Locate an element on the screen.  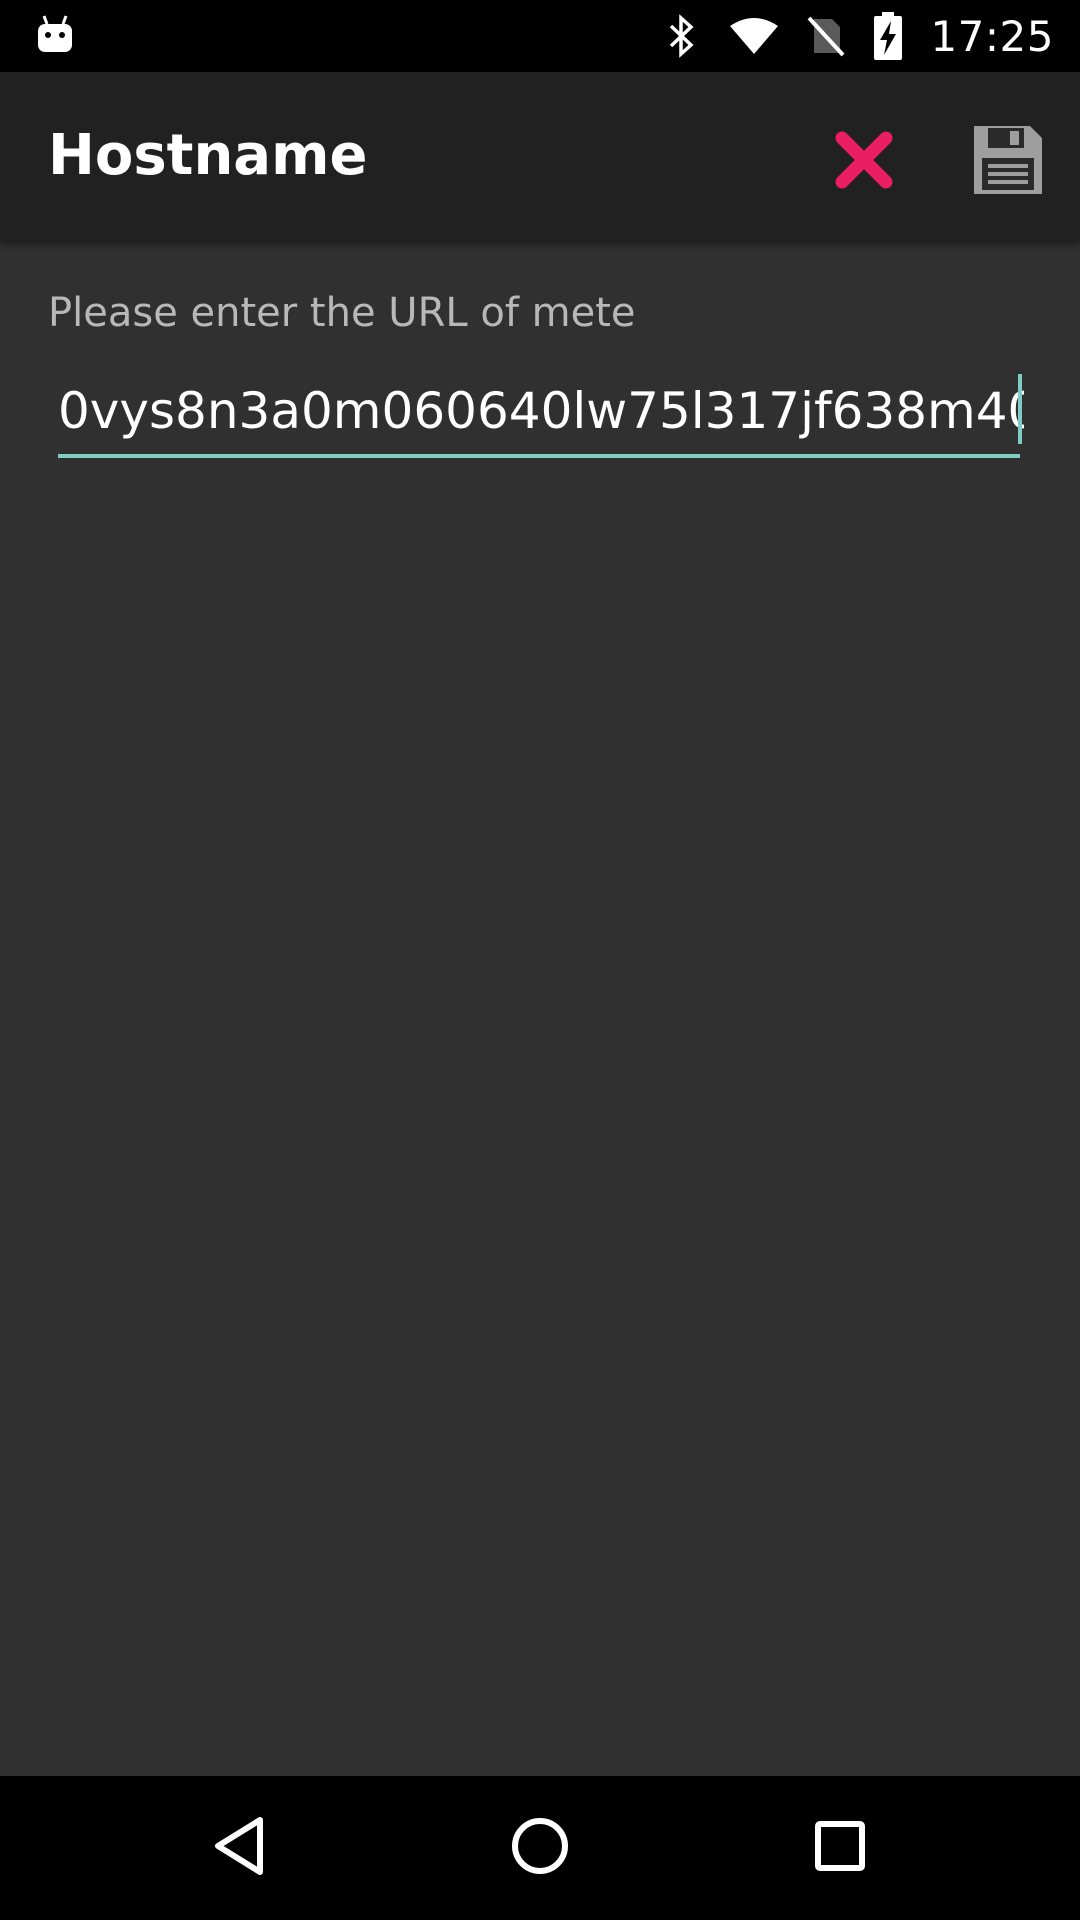
app-bar: Hostname is located at coordinates (540, 156).